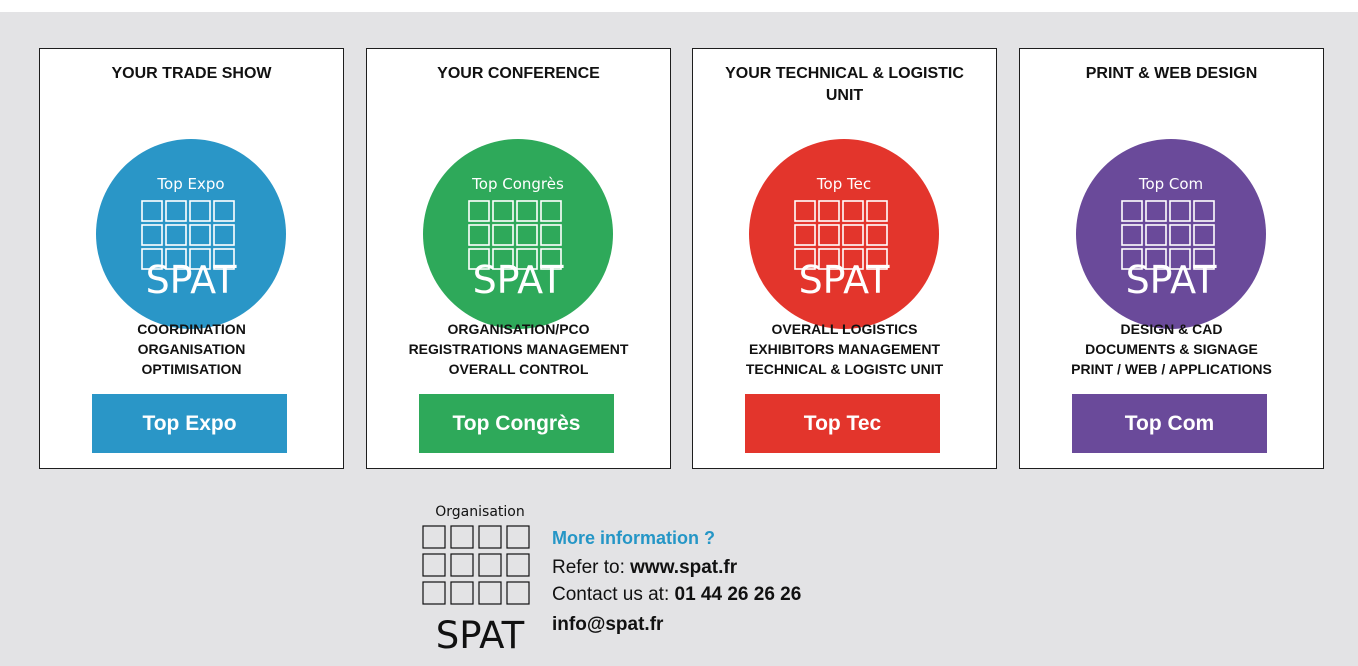 The height and width of the screenshot is (666, 1358). Describe the element at coordinates (843, 184) in the screenshot. I see `logo-name: Top Tec` at that location.